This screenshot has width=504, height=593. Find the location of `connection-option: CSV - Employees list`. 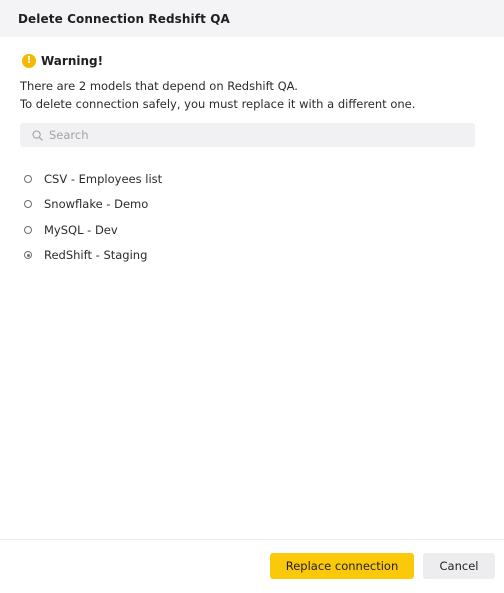

connection-option: CSV - Employees list is located at coordinates (93, 179).